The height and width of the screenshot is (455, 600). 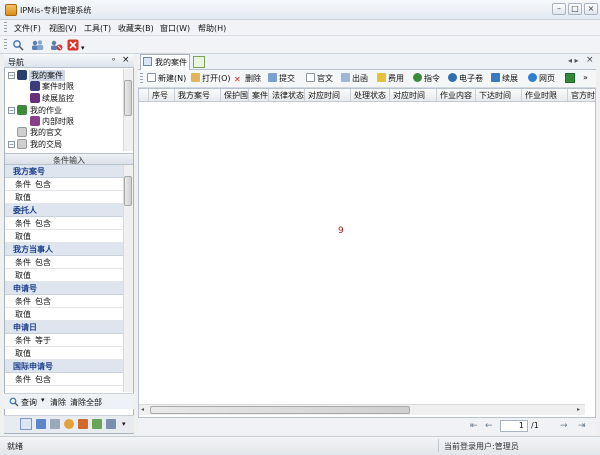 What do you see at coordinates (573, 60) in the screenshot?
I see `tab-scroll-icon: ◂ ▸` at bounding box center [573, 60].